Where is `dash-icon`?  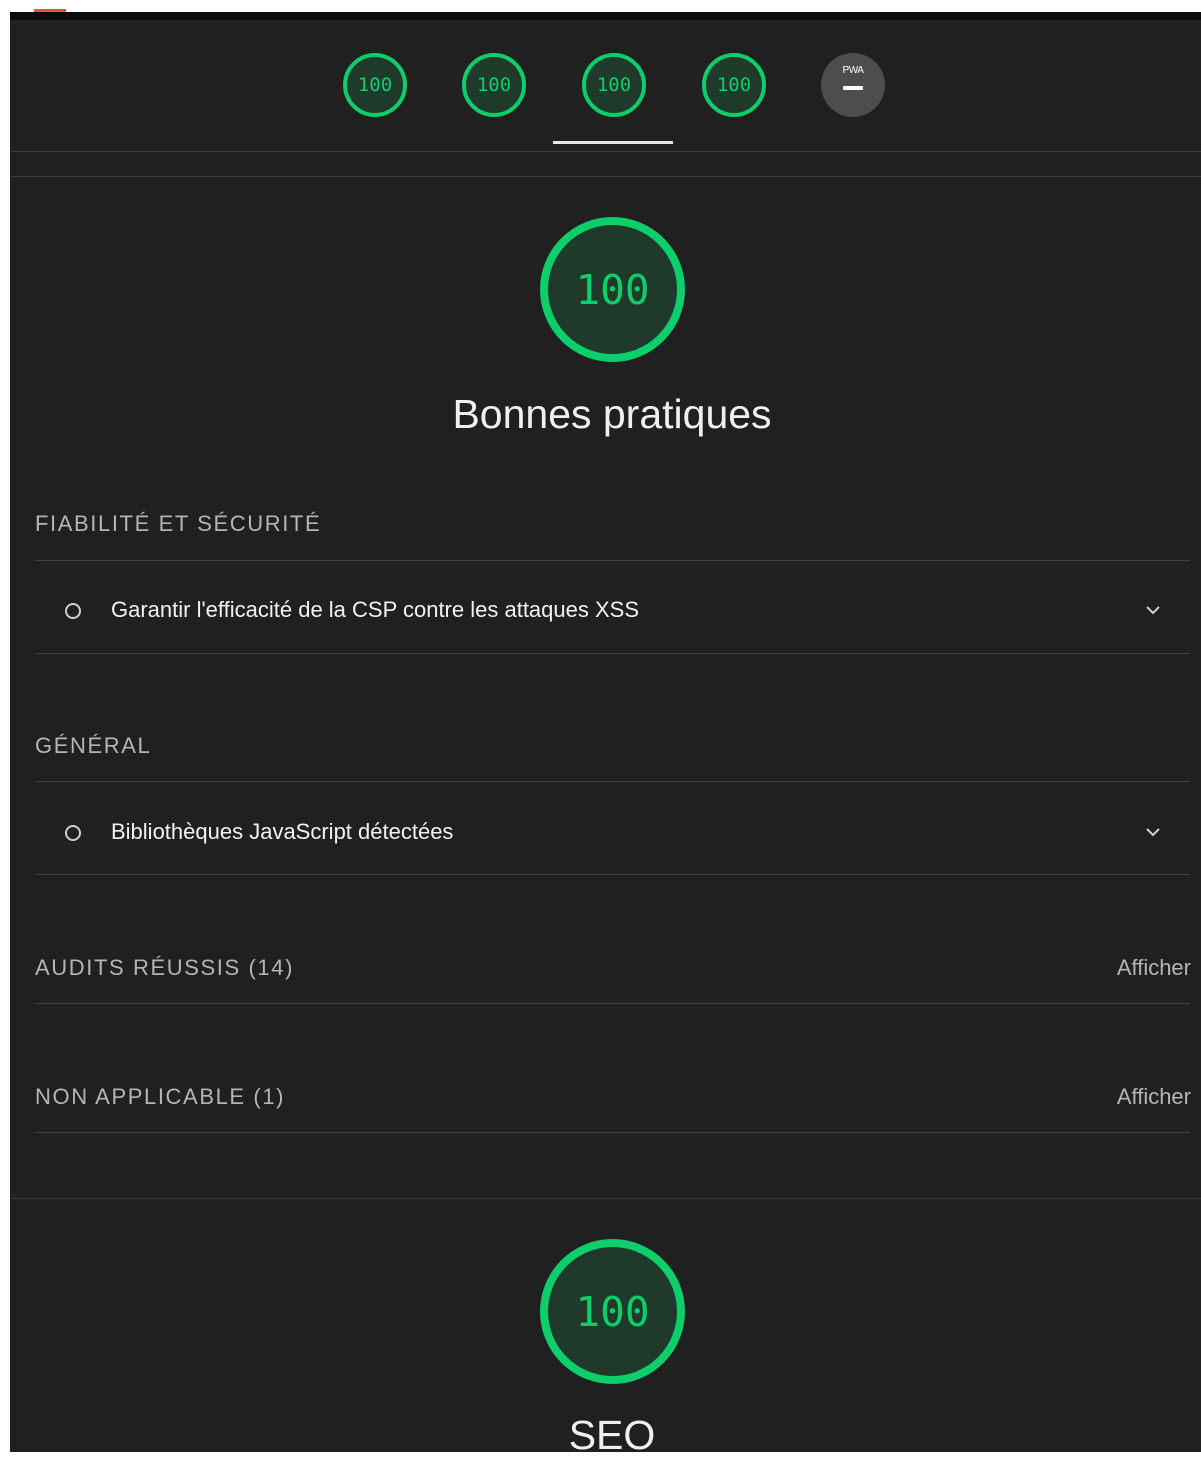 dash-icon is located at coordinates (853, 88).